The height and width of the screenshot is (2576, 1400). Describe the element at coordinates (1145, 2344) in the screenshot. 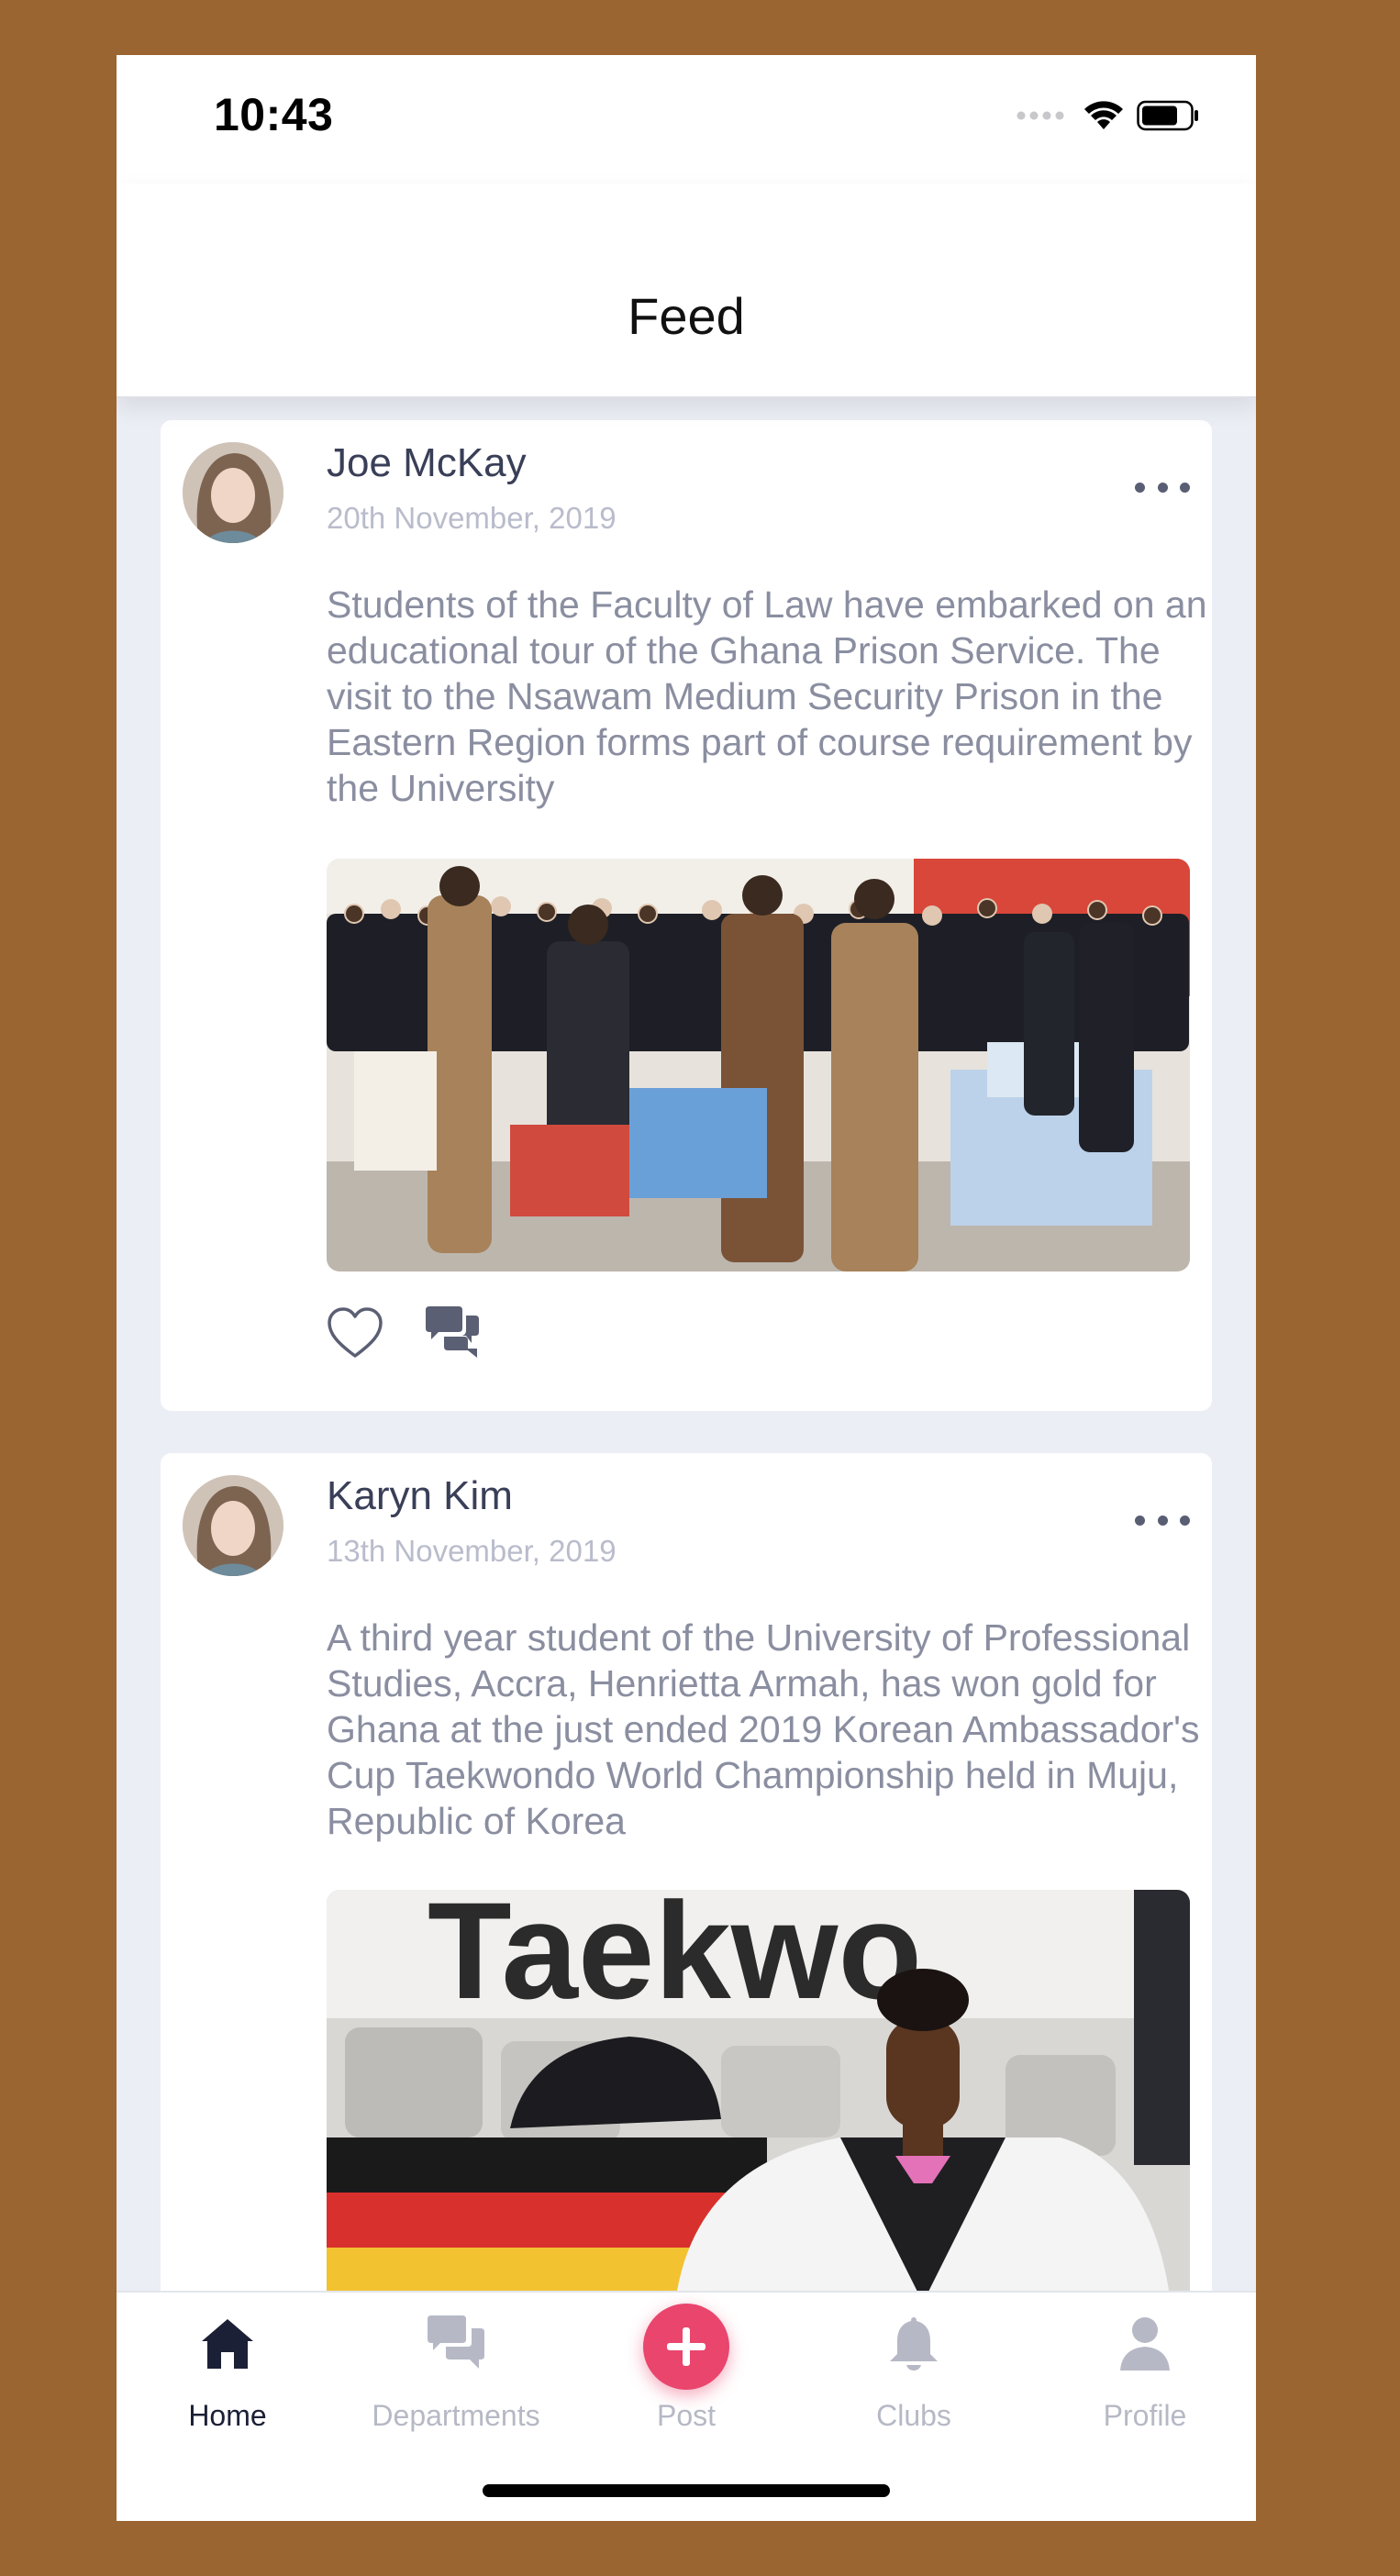

I see `person-icon` at that location.